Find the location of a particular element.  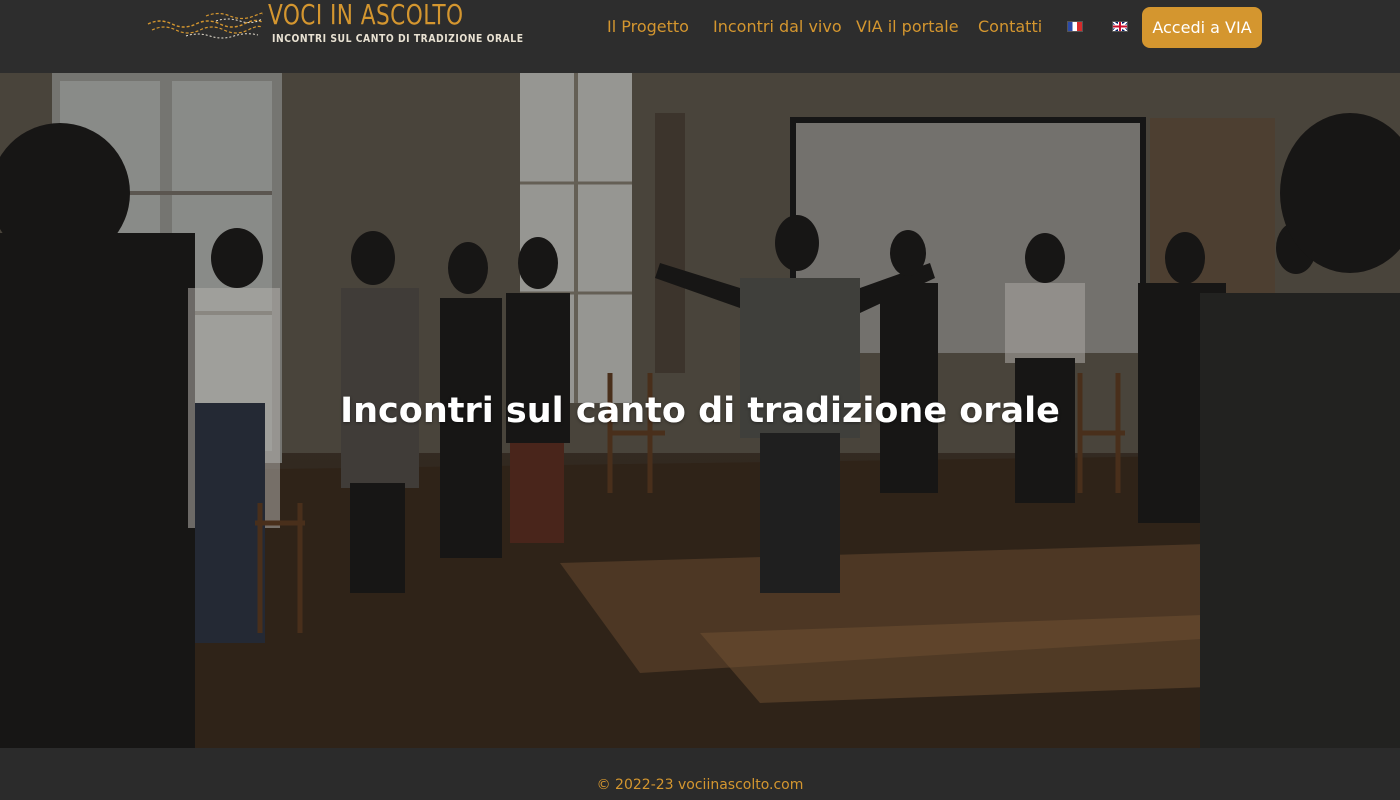

nav-item-via-il-portale: VIA il portale is located at coordinates (907, 26).